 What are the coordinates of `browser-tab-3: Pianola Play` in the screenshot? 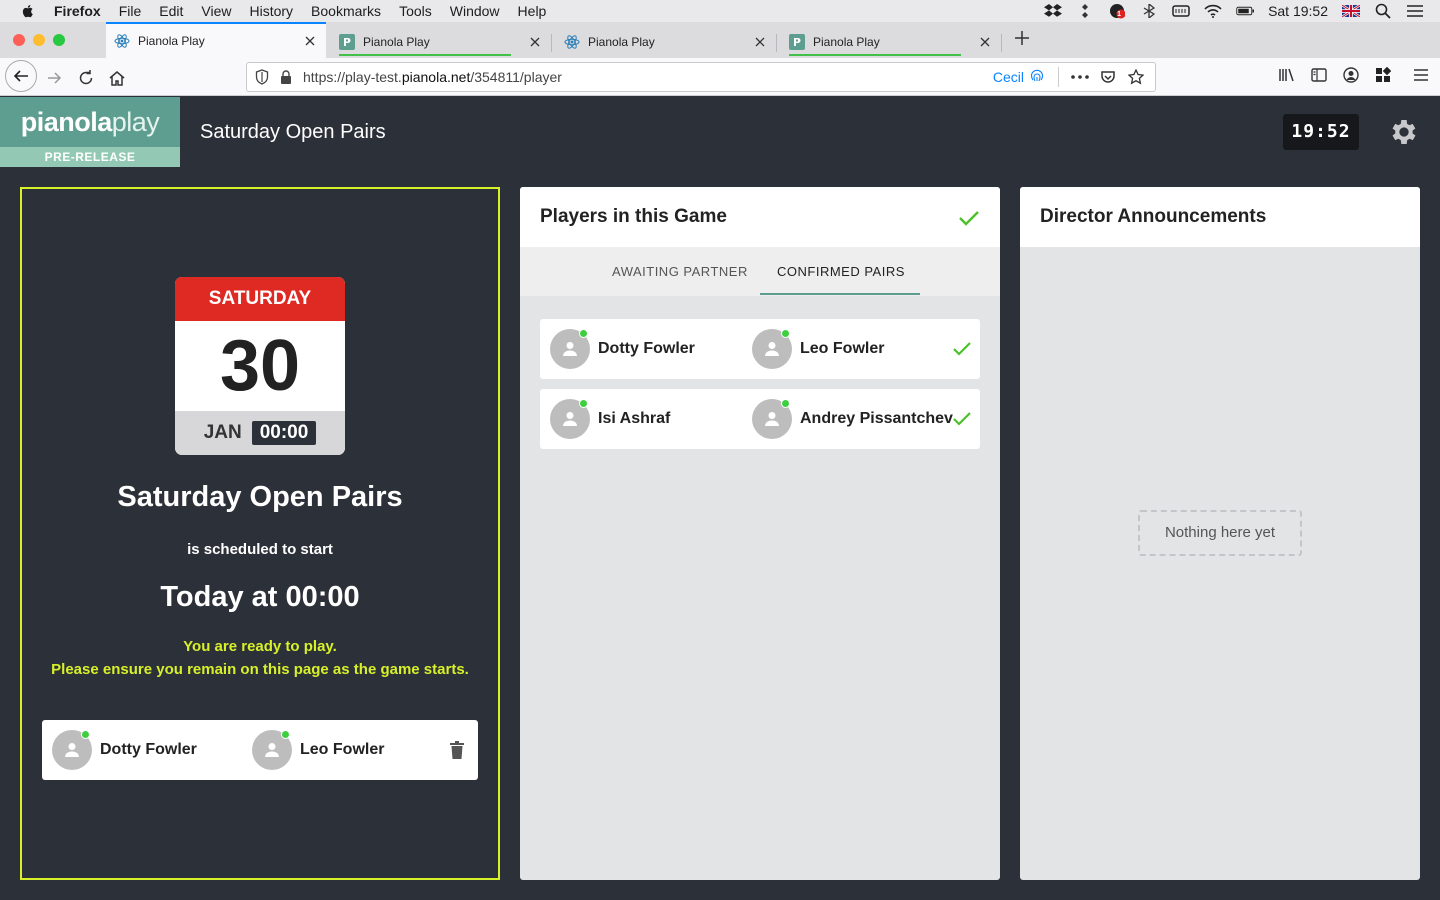 It's located at (666, 42).